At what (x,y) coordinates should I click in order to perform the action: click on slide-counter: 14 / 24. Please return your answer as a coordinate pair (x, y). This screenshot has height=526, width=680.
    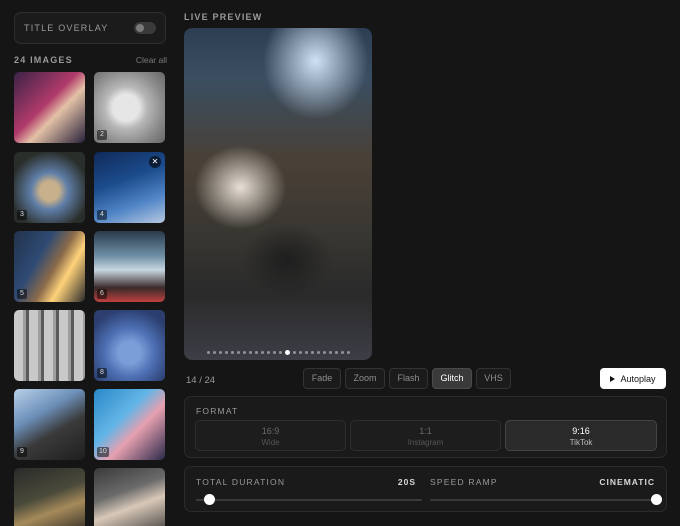
    Looking at the image, I should click on (201, 380).